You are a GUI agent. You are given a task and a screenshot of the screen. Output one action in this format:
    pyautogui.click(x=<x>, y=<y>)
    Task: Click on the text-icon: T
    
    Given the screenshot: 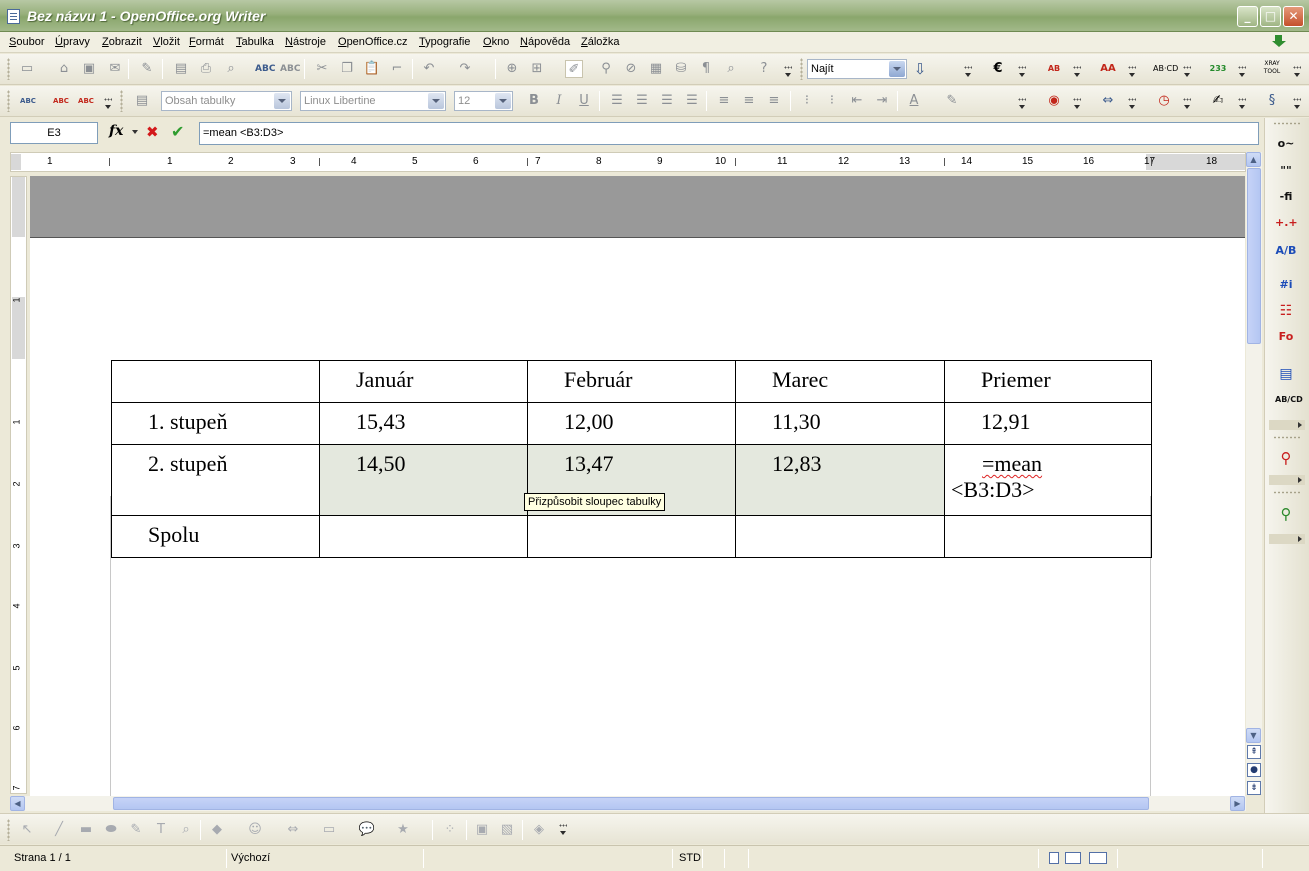 What is the action you would take?
    pyautogui.click(x=161, y=830)
    